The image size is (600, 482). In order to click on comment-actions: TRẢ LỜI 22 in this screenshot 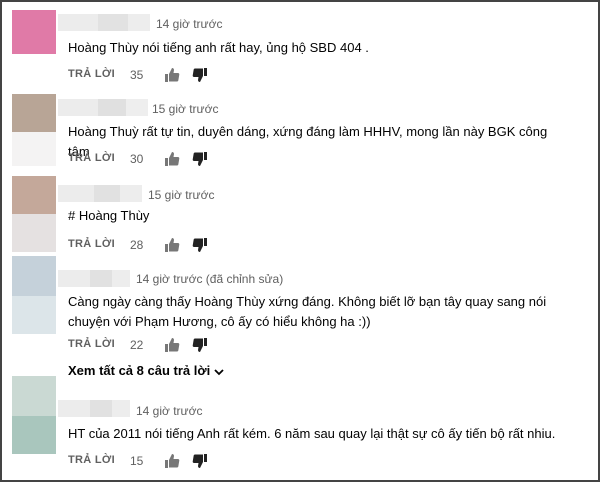, I will do `click(218, 347)`.